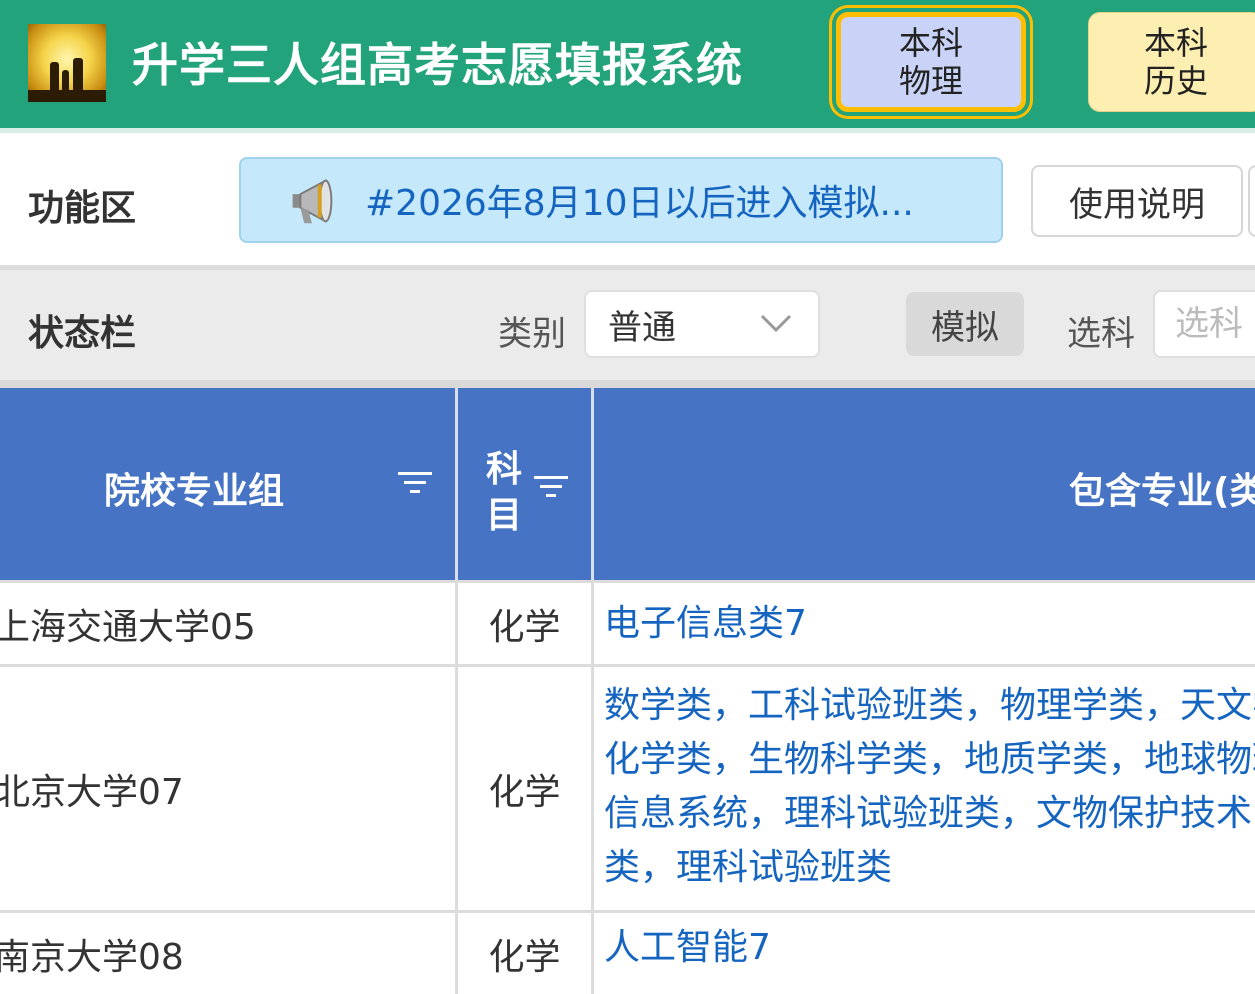 The height and width of the screenshot is (994, 1255). I want to click on next-button-edge, so click(1251, 201).